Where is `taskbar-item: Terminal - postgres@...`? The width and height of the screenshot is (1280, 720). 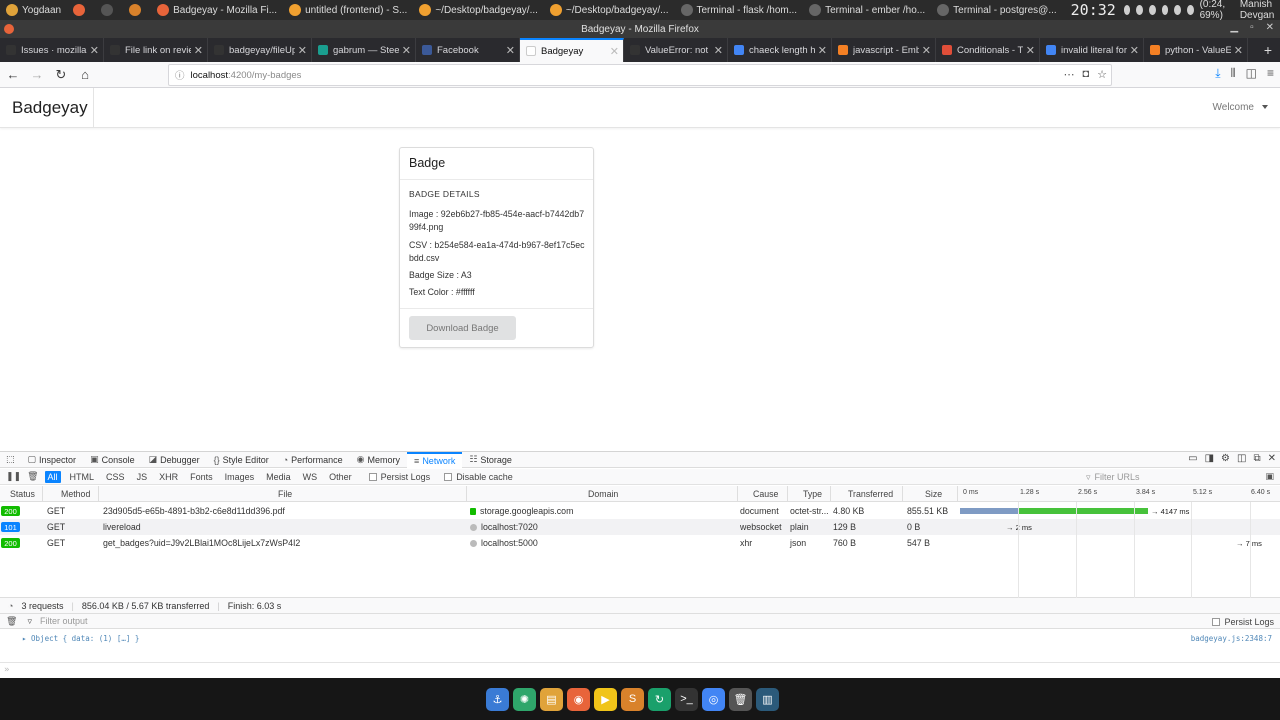 taskbar-item: Terminal - postgres@... is located at coordinates (997, 10).